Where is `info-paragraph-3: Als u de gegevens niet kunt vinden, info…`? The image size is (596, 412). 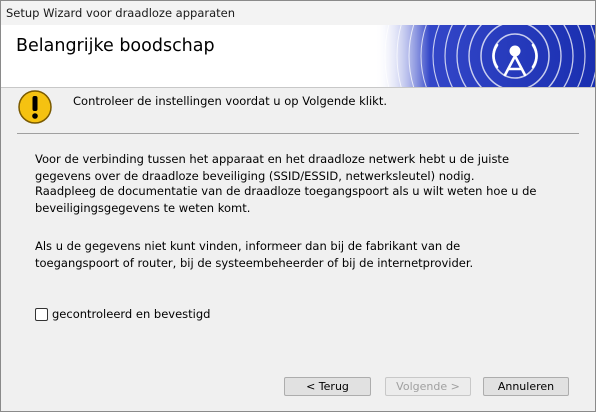 info-paragraph-3: Als u de gegevens niet kunt vinden, info… is located at coordinates (254, 254).